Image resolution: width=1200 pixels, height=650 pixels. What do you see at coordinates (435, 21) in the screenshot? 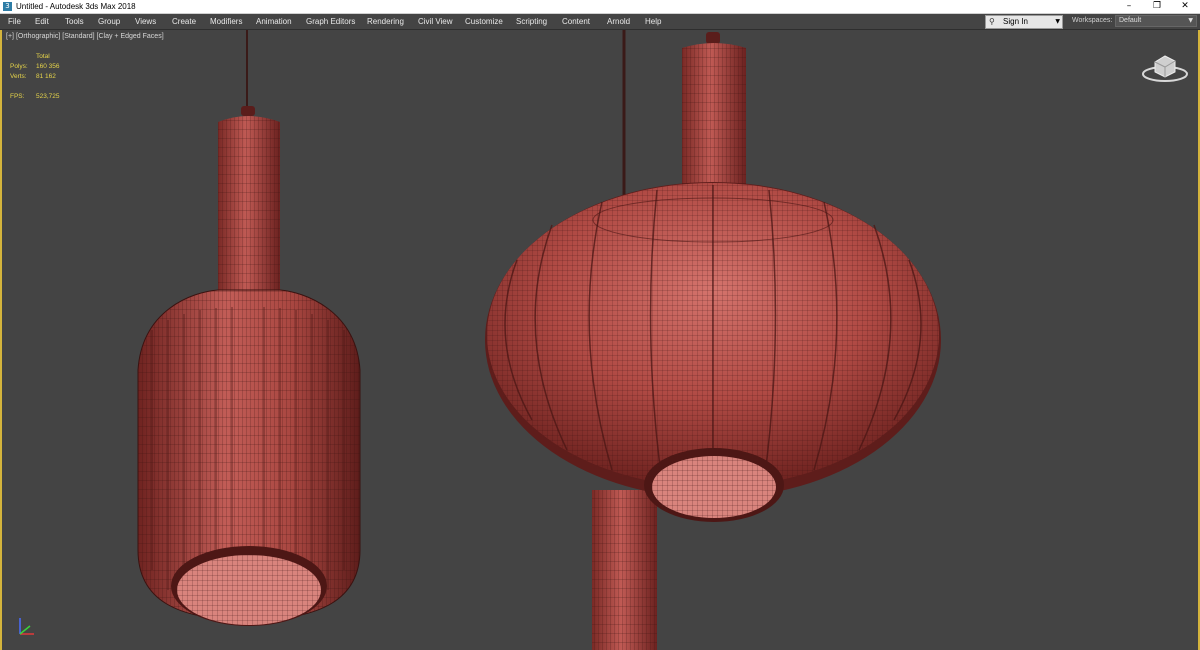
I see `menu-civil-view: Civil View` at bounding box center [435, 21].